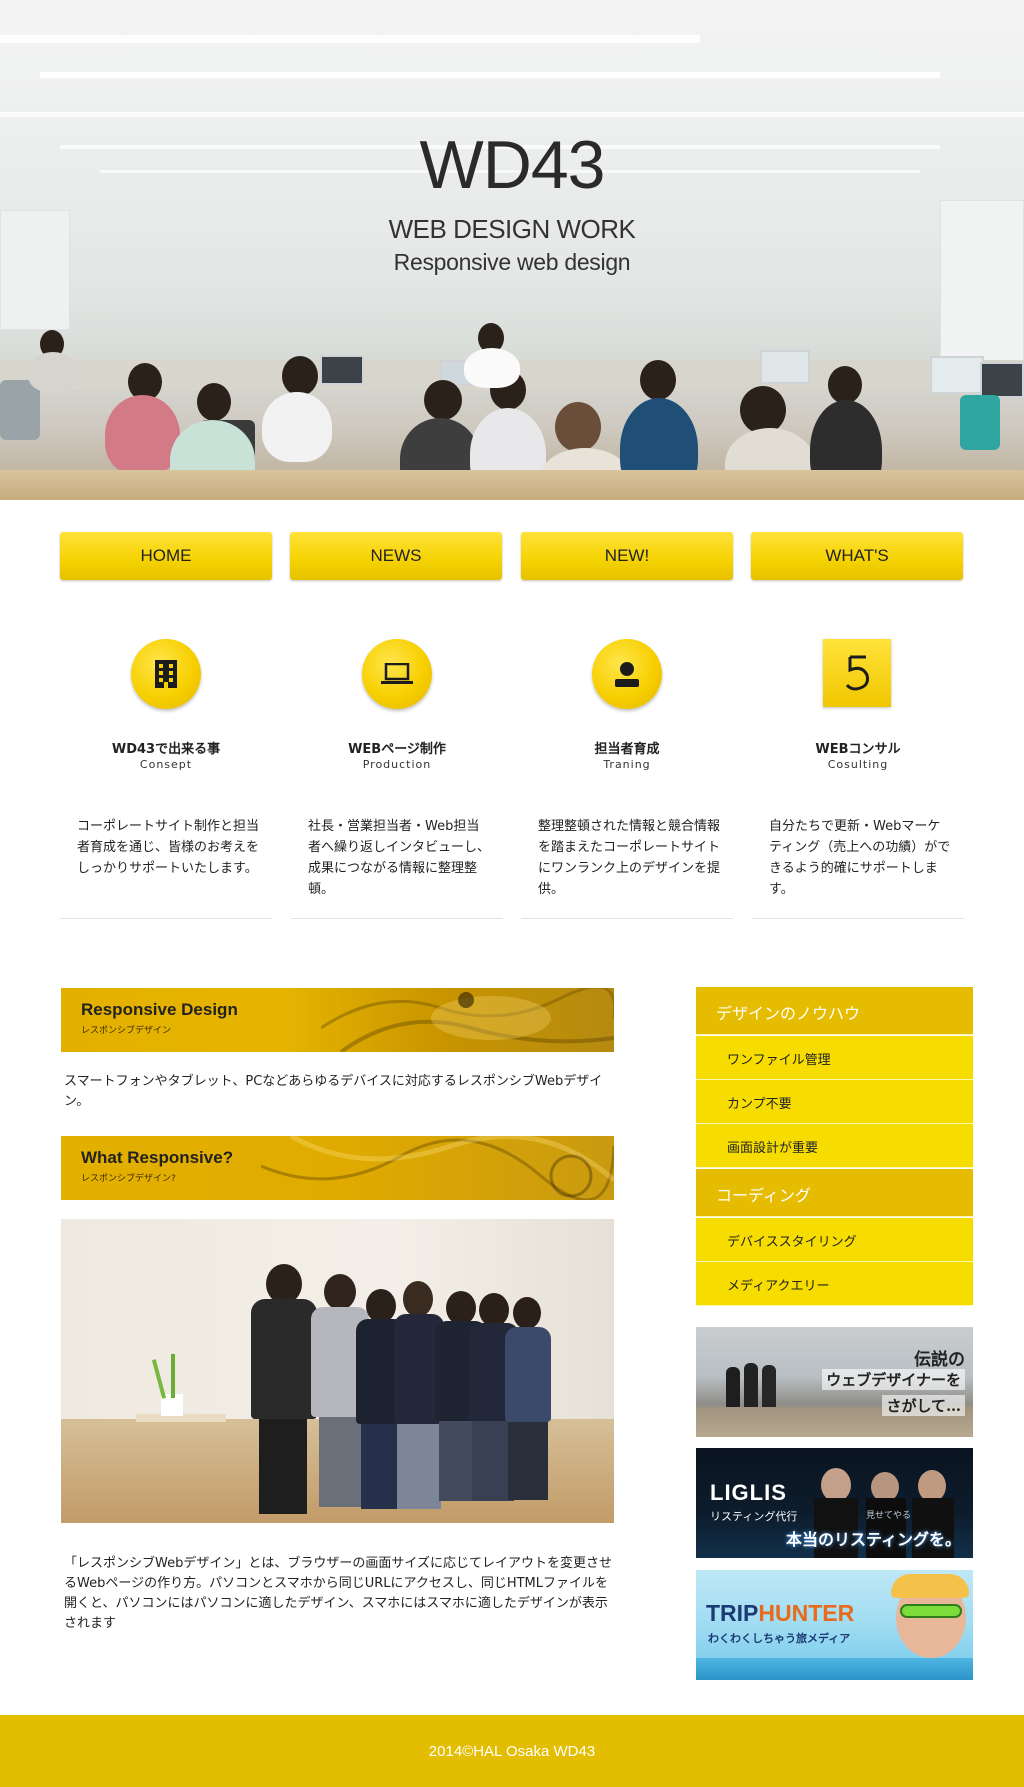  I want to click on ad-small-text: 見せてやる, so click(889, 1516).